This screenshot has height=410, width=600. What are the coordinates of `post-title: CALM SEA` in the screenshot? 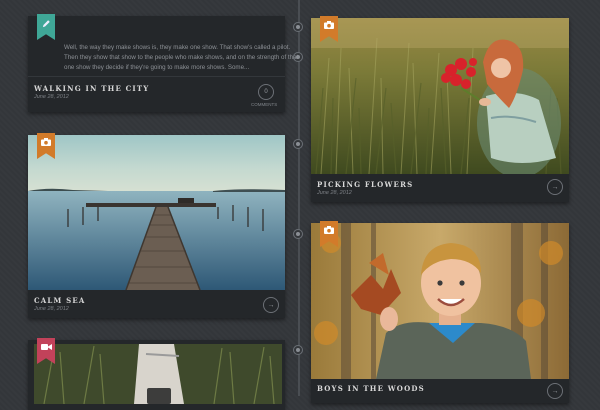 It's located at (60, 300).